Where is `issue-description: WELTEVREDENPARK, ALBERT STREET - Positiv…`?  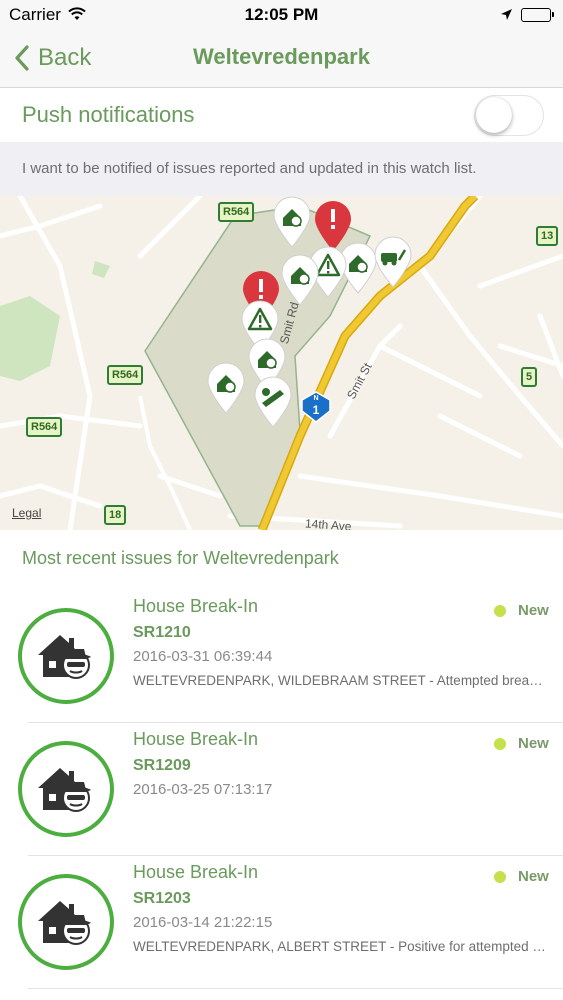
issue-description: WELTEVREDENPARK, ALBERT STREET - Positiv… is located at coordinates (340, 946).